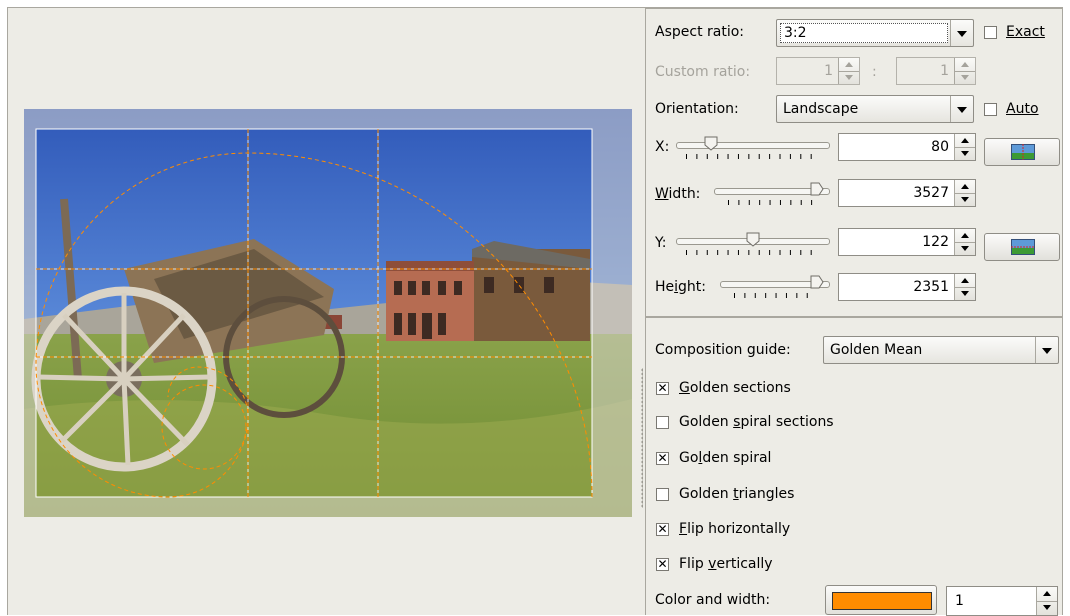 Image resolution: width=1070 pixels, height=616 pixels. What do you see at coordinates (735, 388) in the screenshot?
I see `golden-sections-label: Golden sections` at bounding box center [735, 388].